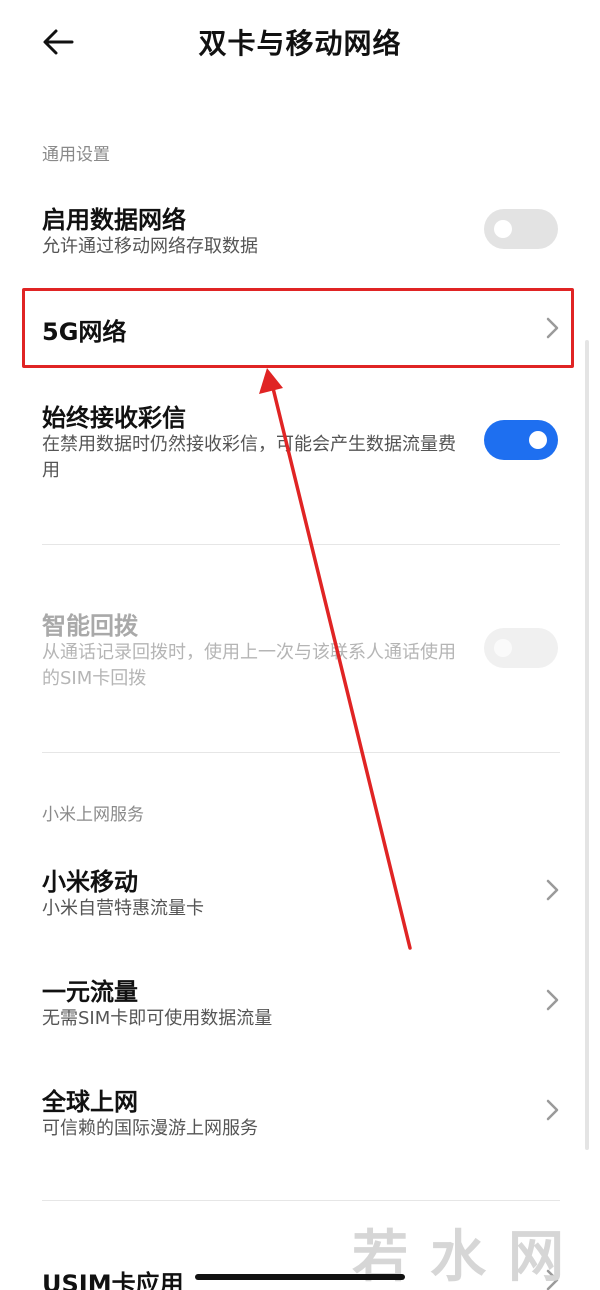 The image size is (600, 1290). What do you see at coordinates (90, 992) in the screenshot?
I see `service-title: 一元流量` at bounding box center [90, 992].